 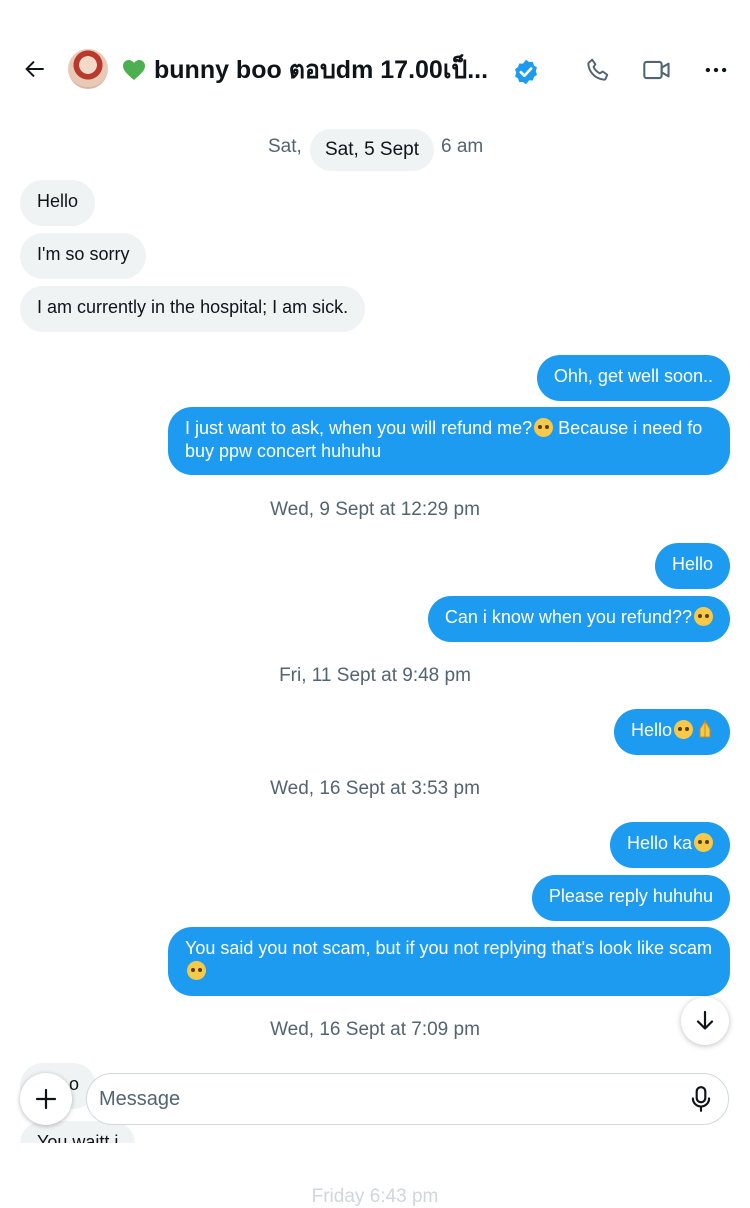 What do you see at coordinates (375, 788) in the screenshot?
I see `timestamp: Wed, 16 Sept at 3:53 pm` at bounding box center [375, 788].